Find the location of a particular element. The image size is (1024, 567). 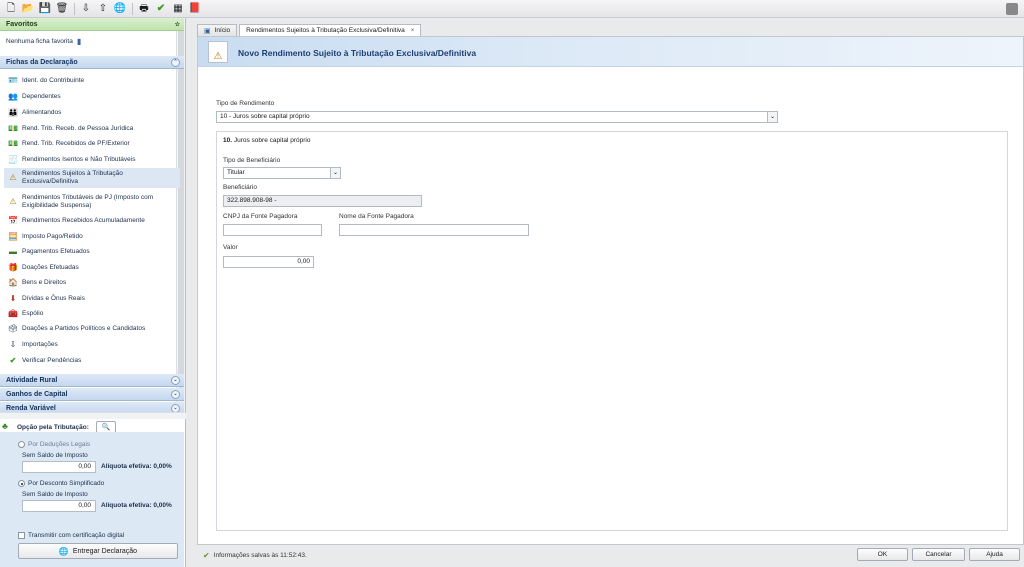

new-document-icon: 🗋 is located at coordinates (11, 9).